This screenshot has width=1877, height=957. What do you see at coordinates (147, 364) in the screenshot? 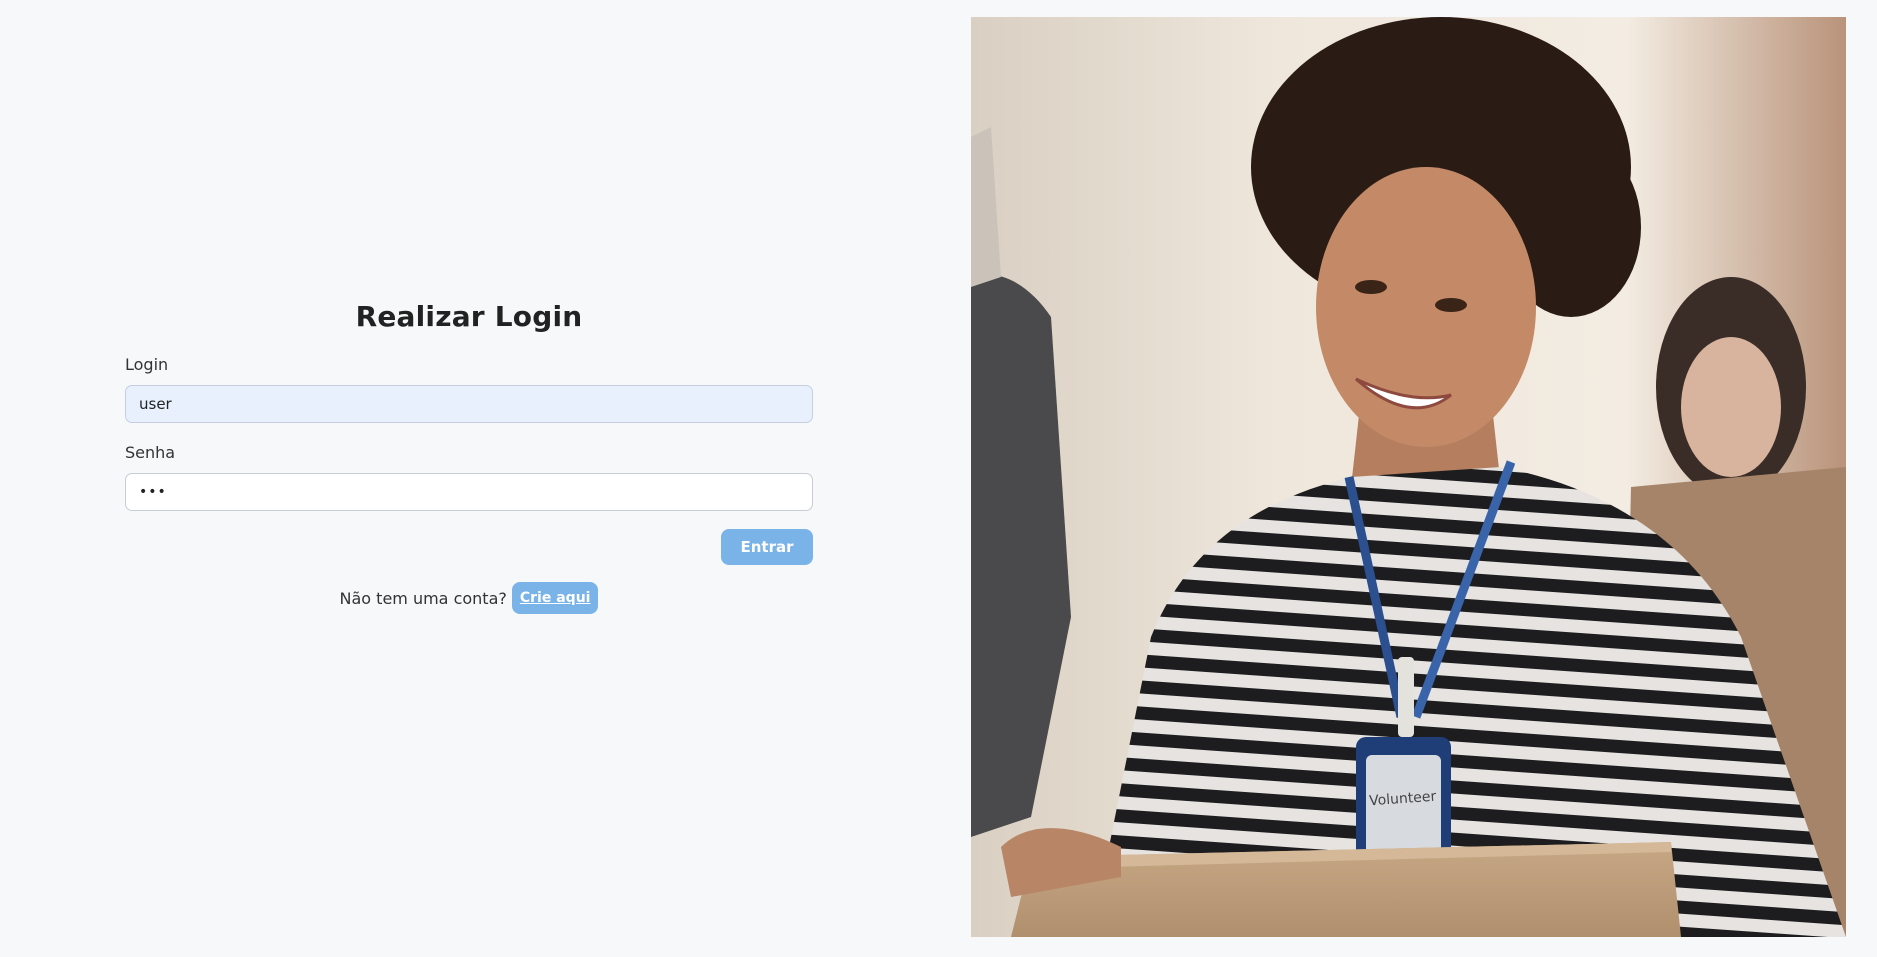
I see `login-label: Login` at bounding box center [147, 364].